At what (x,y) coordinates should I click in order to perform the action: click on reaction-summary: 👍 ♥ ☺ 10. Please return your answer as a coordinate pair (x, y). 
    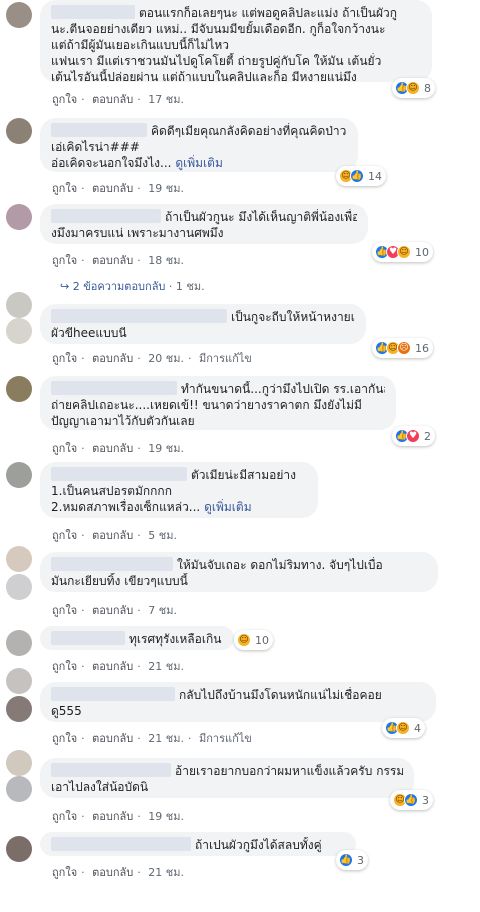
    Looking at the image, I should click on (402, 252).